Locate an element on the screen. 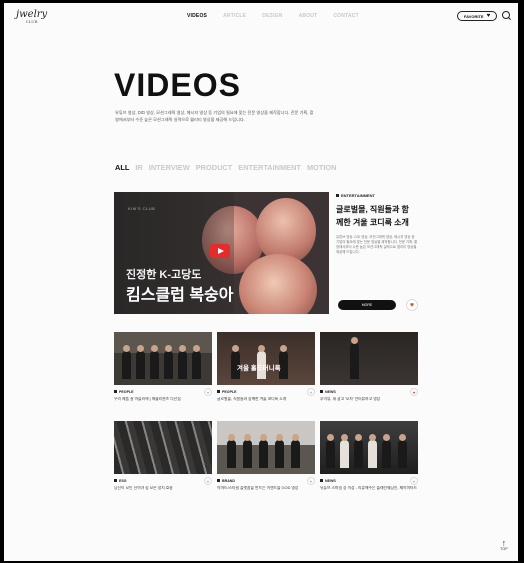 This screenshot has width=524, height=563. nav-item-article: ARTICLE is located at coordinates (234, 16).